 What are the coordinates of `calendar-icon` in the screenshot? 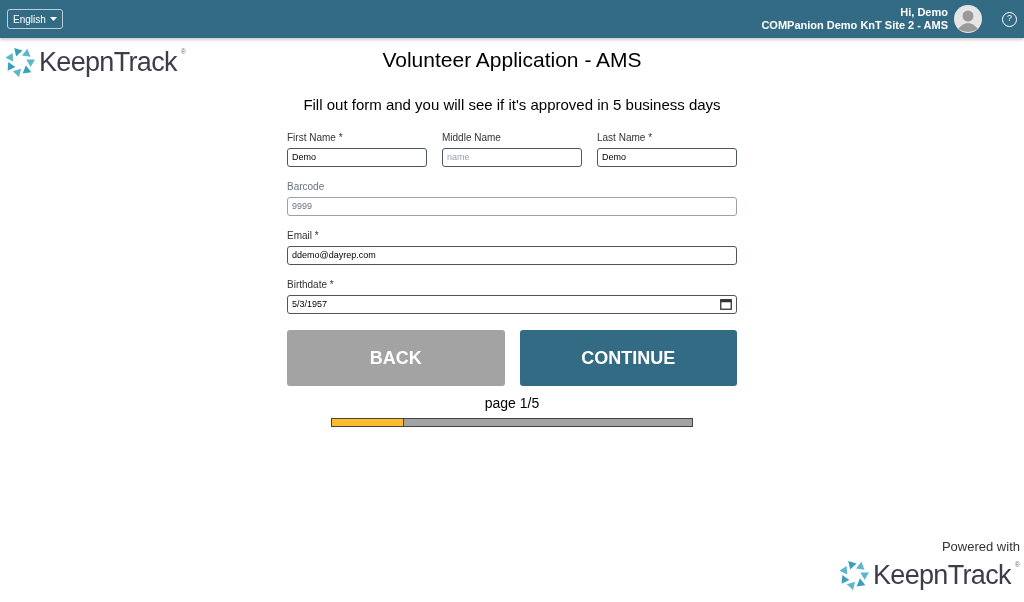 It's located at (726, 304).